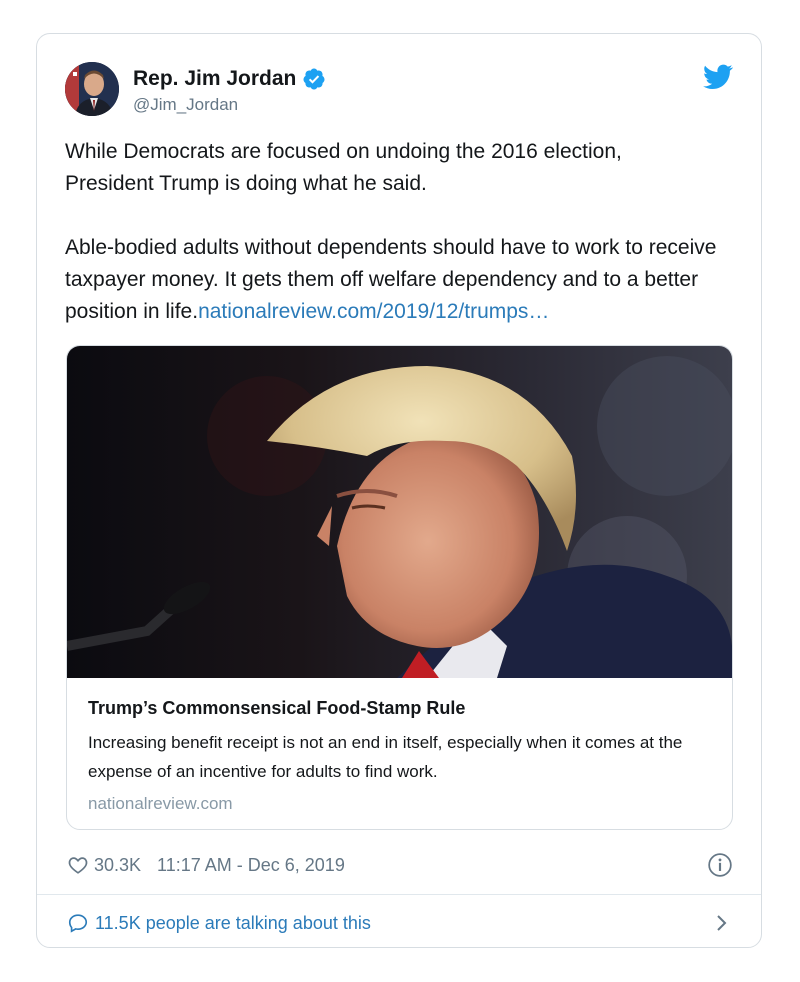 The image size is (800, 982). What do you see at coordinates (718, 77) in the screenshot?
I see `twitter-bird-icon` at bounding box center [718, 77].